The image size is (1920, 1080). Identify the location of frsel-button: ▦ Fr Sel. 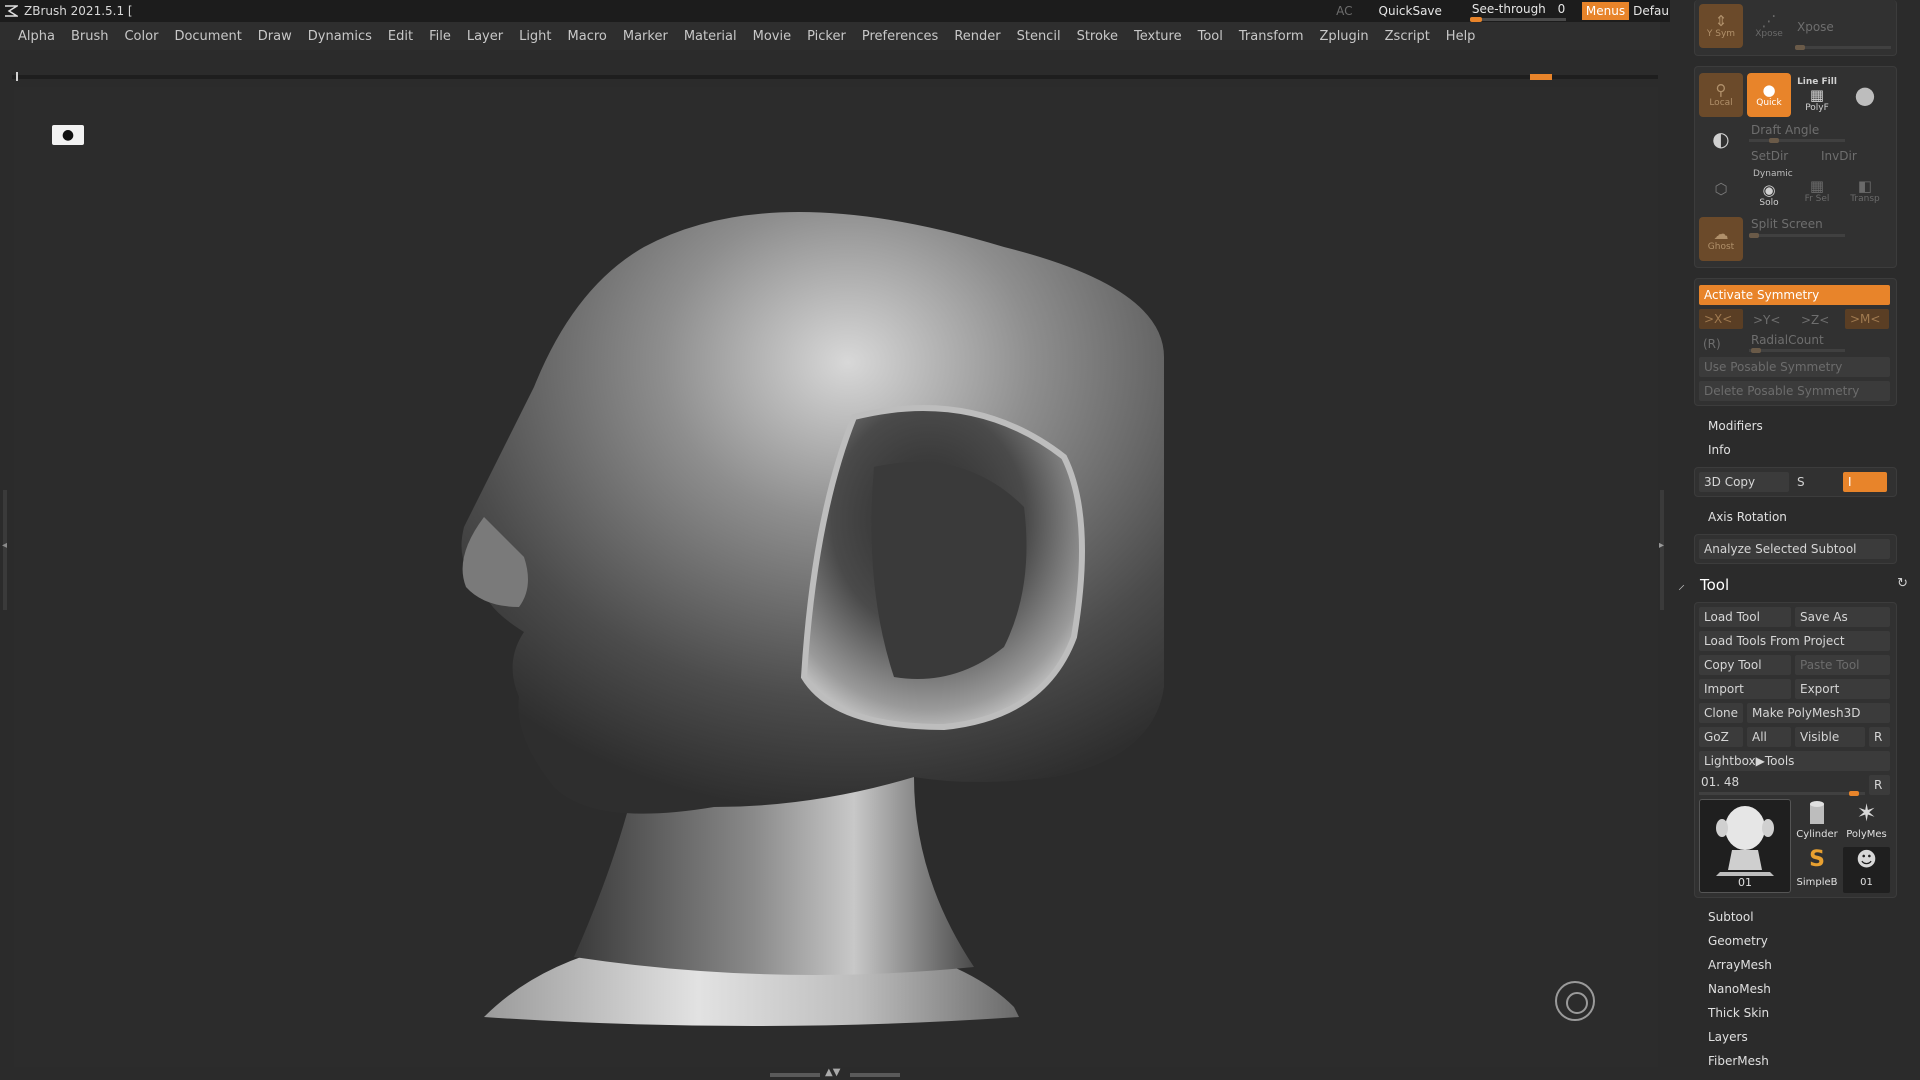
(1817, 191).